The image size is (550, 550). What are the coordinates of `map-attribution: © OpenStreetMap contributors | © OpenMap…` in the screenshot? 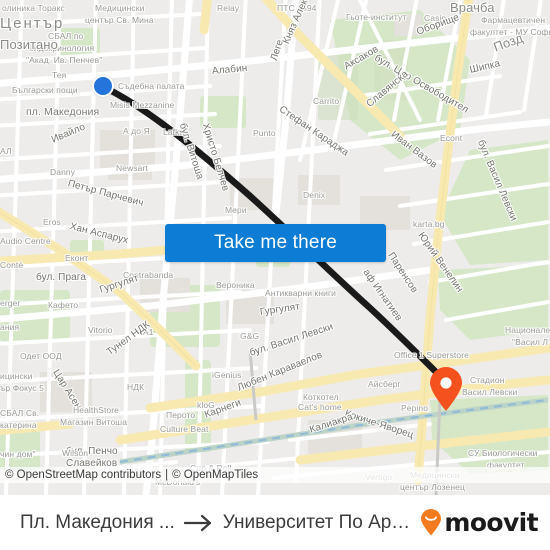 It's located at (275, 475).